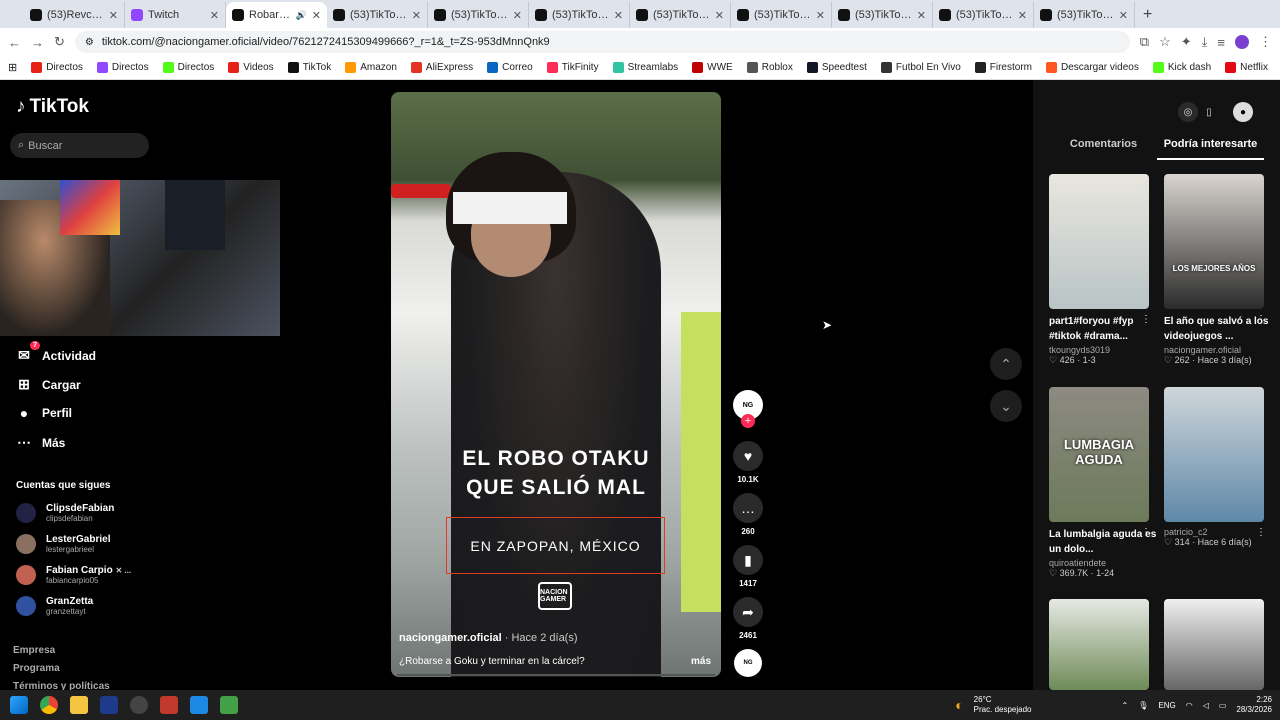 The height and width of the screenshot is (720, 1280). I want to click on site-info-icon: ⚙, so click(89, 42).